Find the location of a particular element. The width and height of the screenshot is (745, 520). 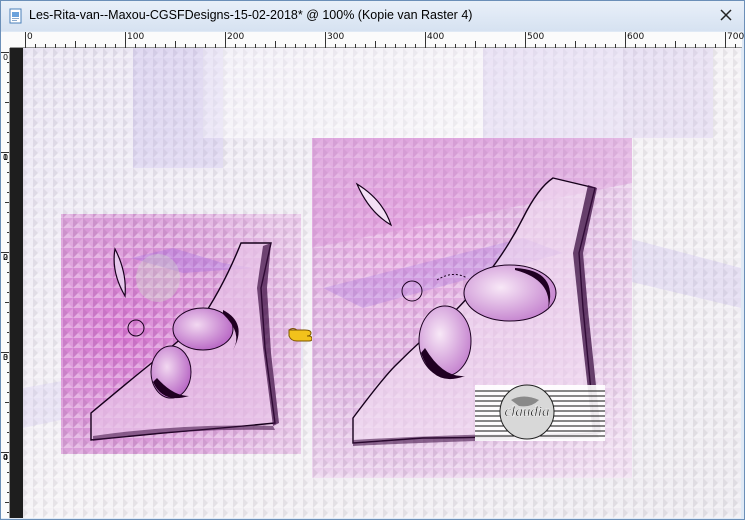

vertical-ruler: 0 1 0 0 2 0 0 3 0 0 4 0 0 is located at coordinates (5, 283).